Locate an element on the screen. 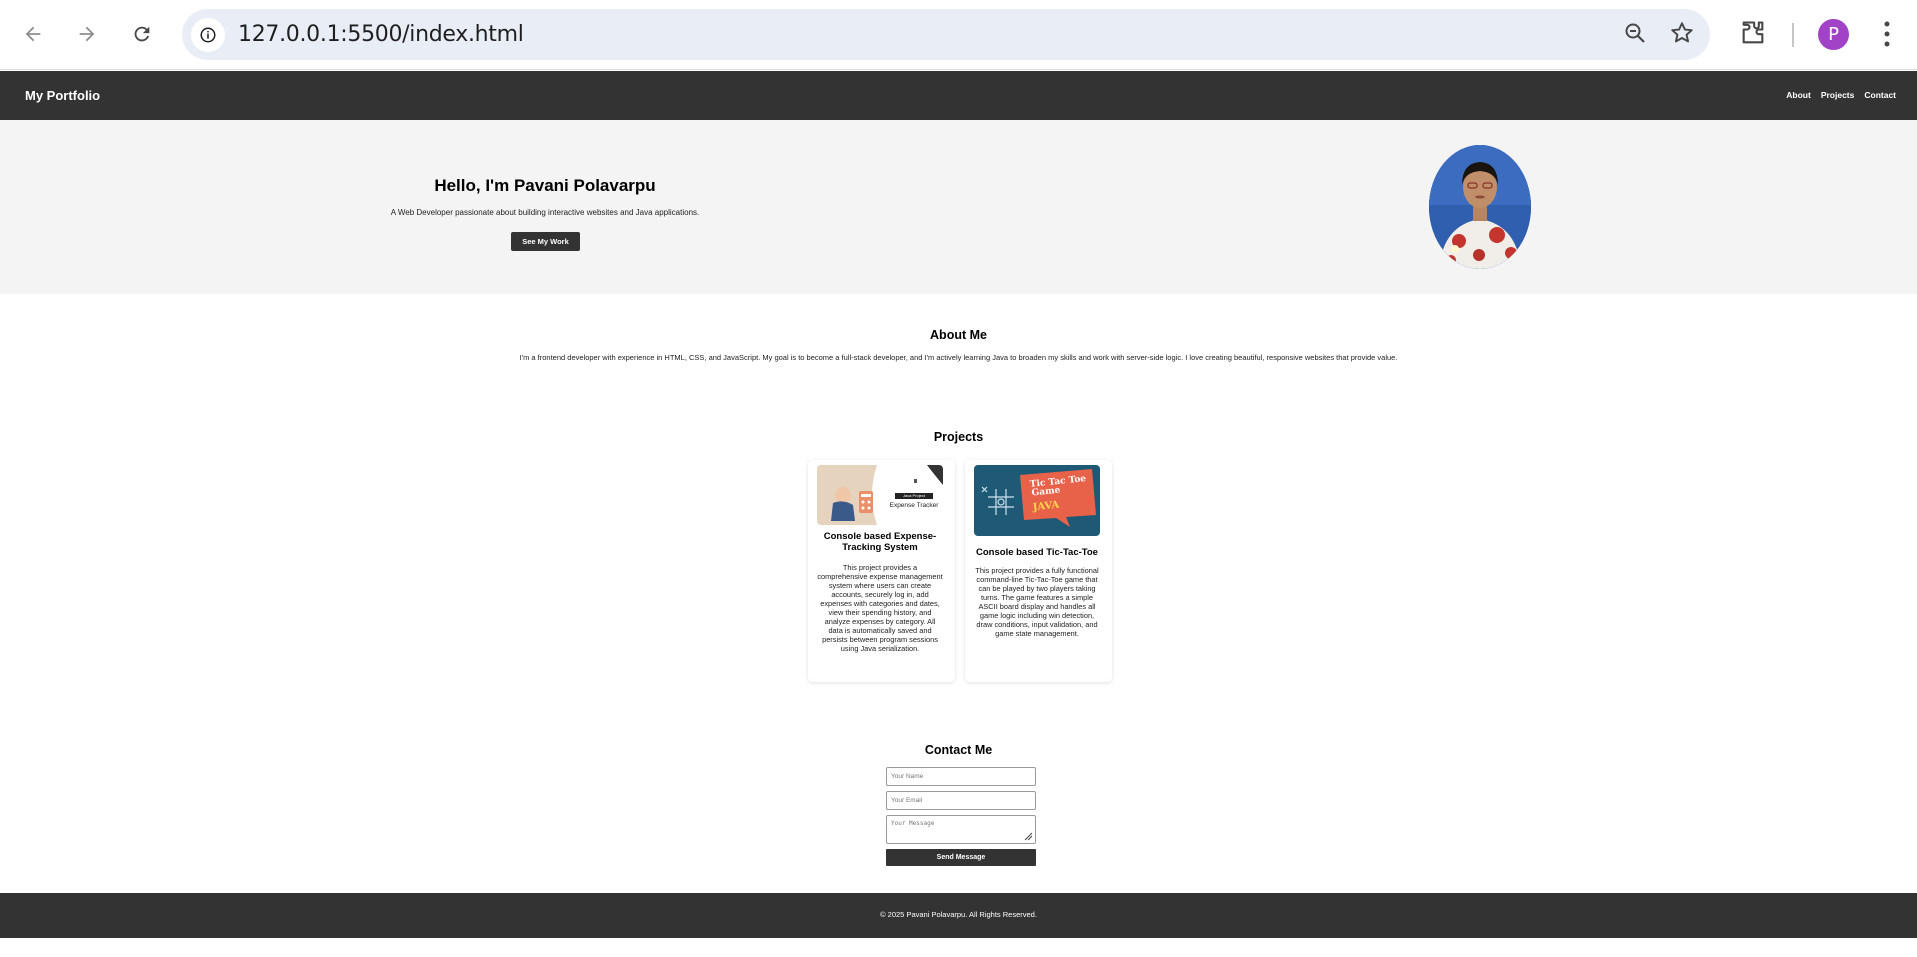 Image resolution: width=1917 pixels, height=957 pixels. nav-links: About Projects Contact is located at coordinates (1841, 95).